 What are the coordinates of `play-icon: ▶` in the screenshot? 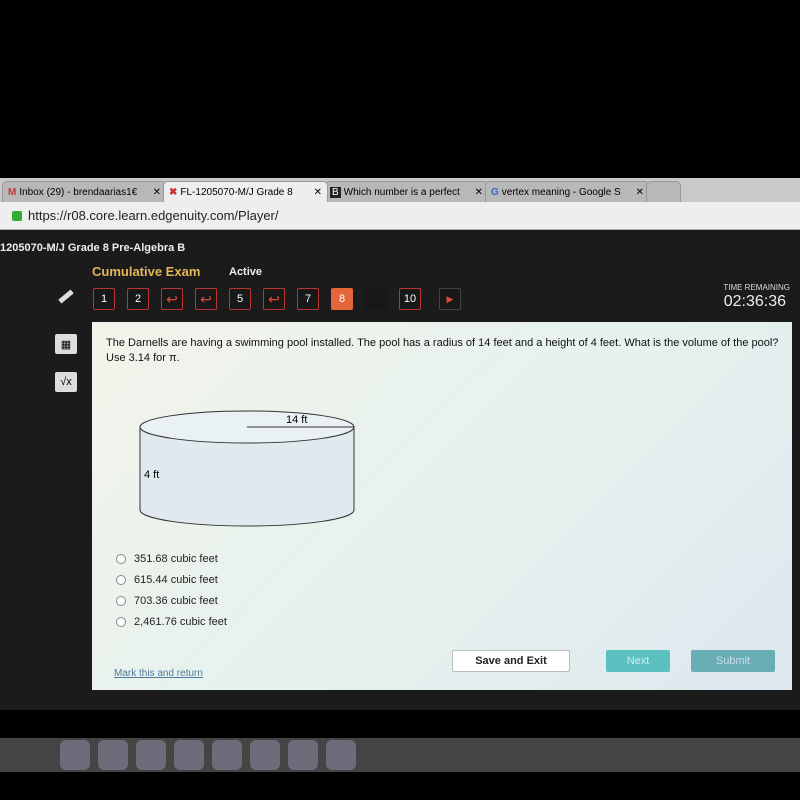 It's located at (450, 298).